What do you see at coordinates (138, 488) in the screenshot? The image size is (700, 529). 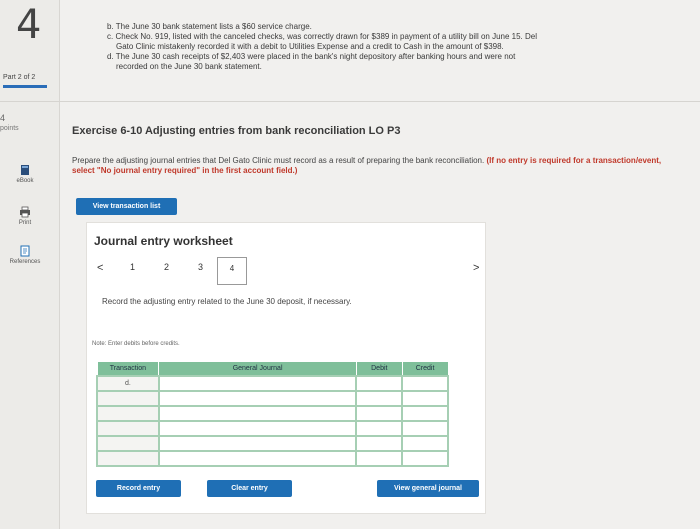 I see `record-entry-button: Record entry` at bounding box center [138, 488].